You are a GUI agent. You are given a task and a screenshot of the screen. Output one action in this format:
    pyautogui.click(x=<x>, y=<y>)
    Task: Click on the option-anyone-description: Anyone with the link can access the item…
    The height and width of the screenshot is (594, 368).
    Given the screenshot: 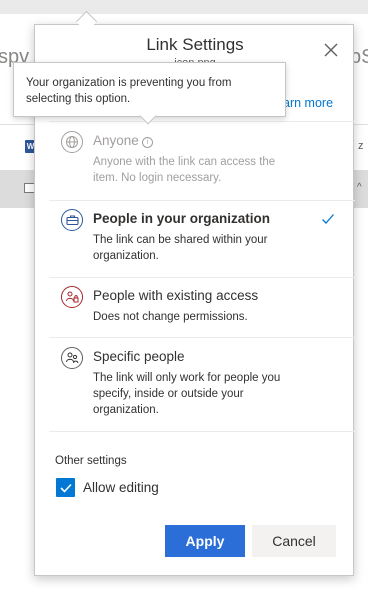 What is the action you would take?
    pyautogui.click(x=184, y=170)
    